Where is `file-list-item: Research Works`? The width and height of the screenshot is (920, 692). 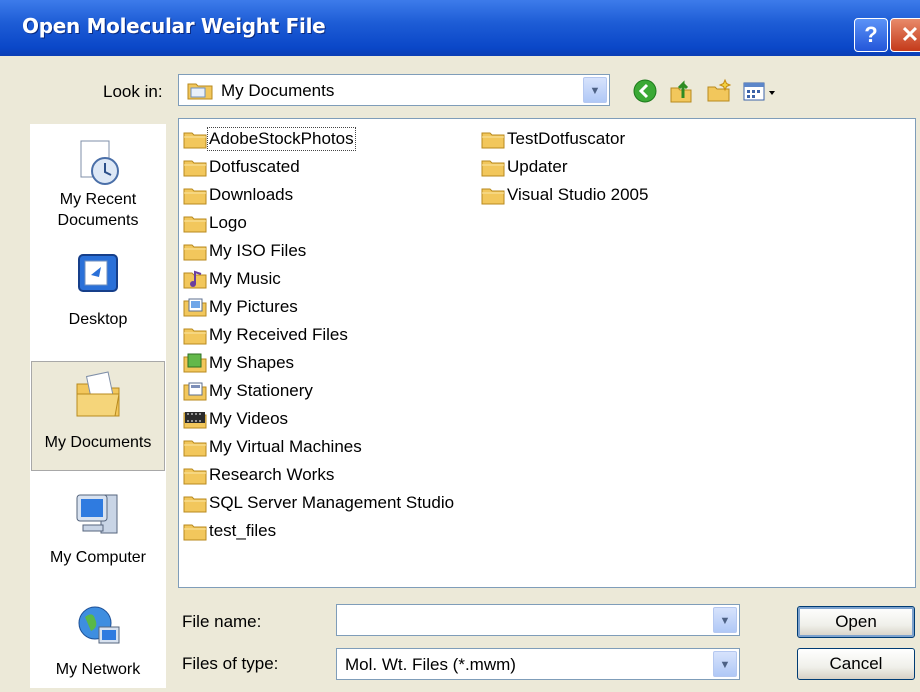 file-list-item: Research Works is located at coordinates (318, 475).